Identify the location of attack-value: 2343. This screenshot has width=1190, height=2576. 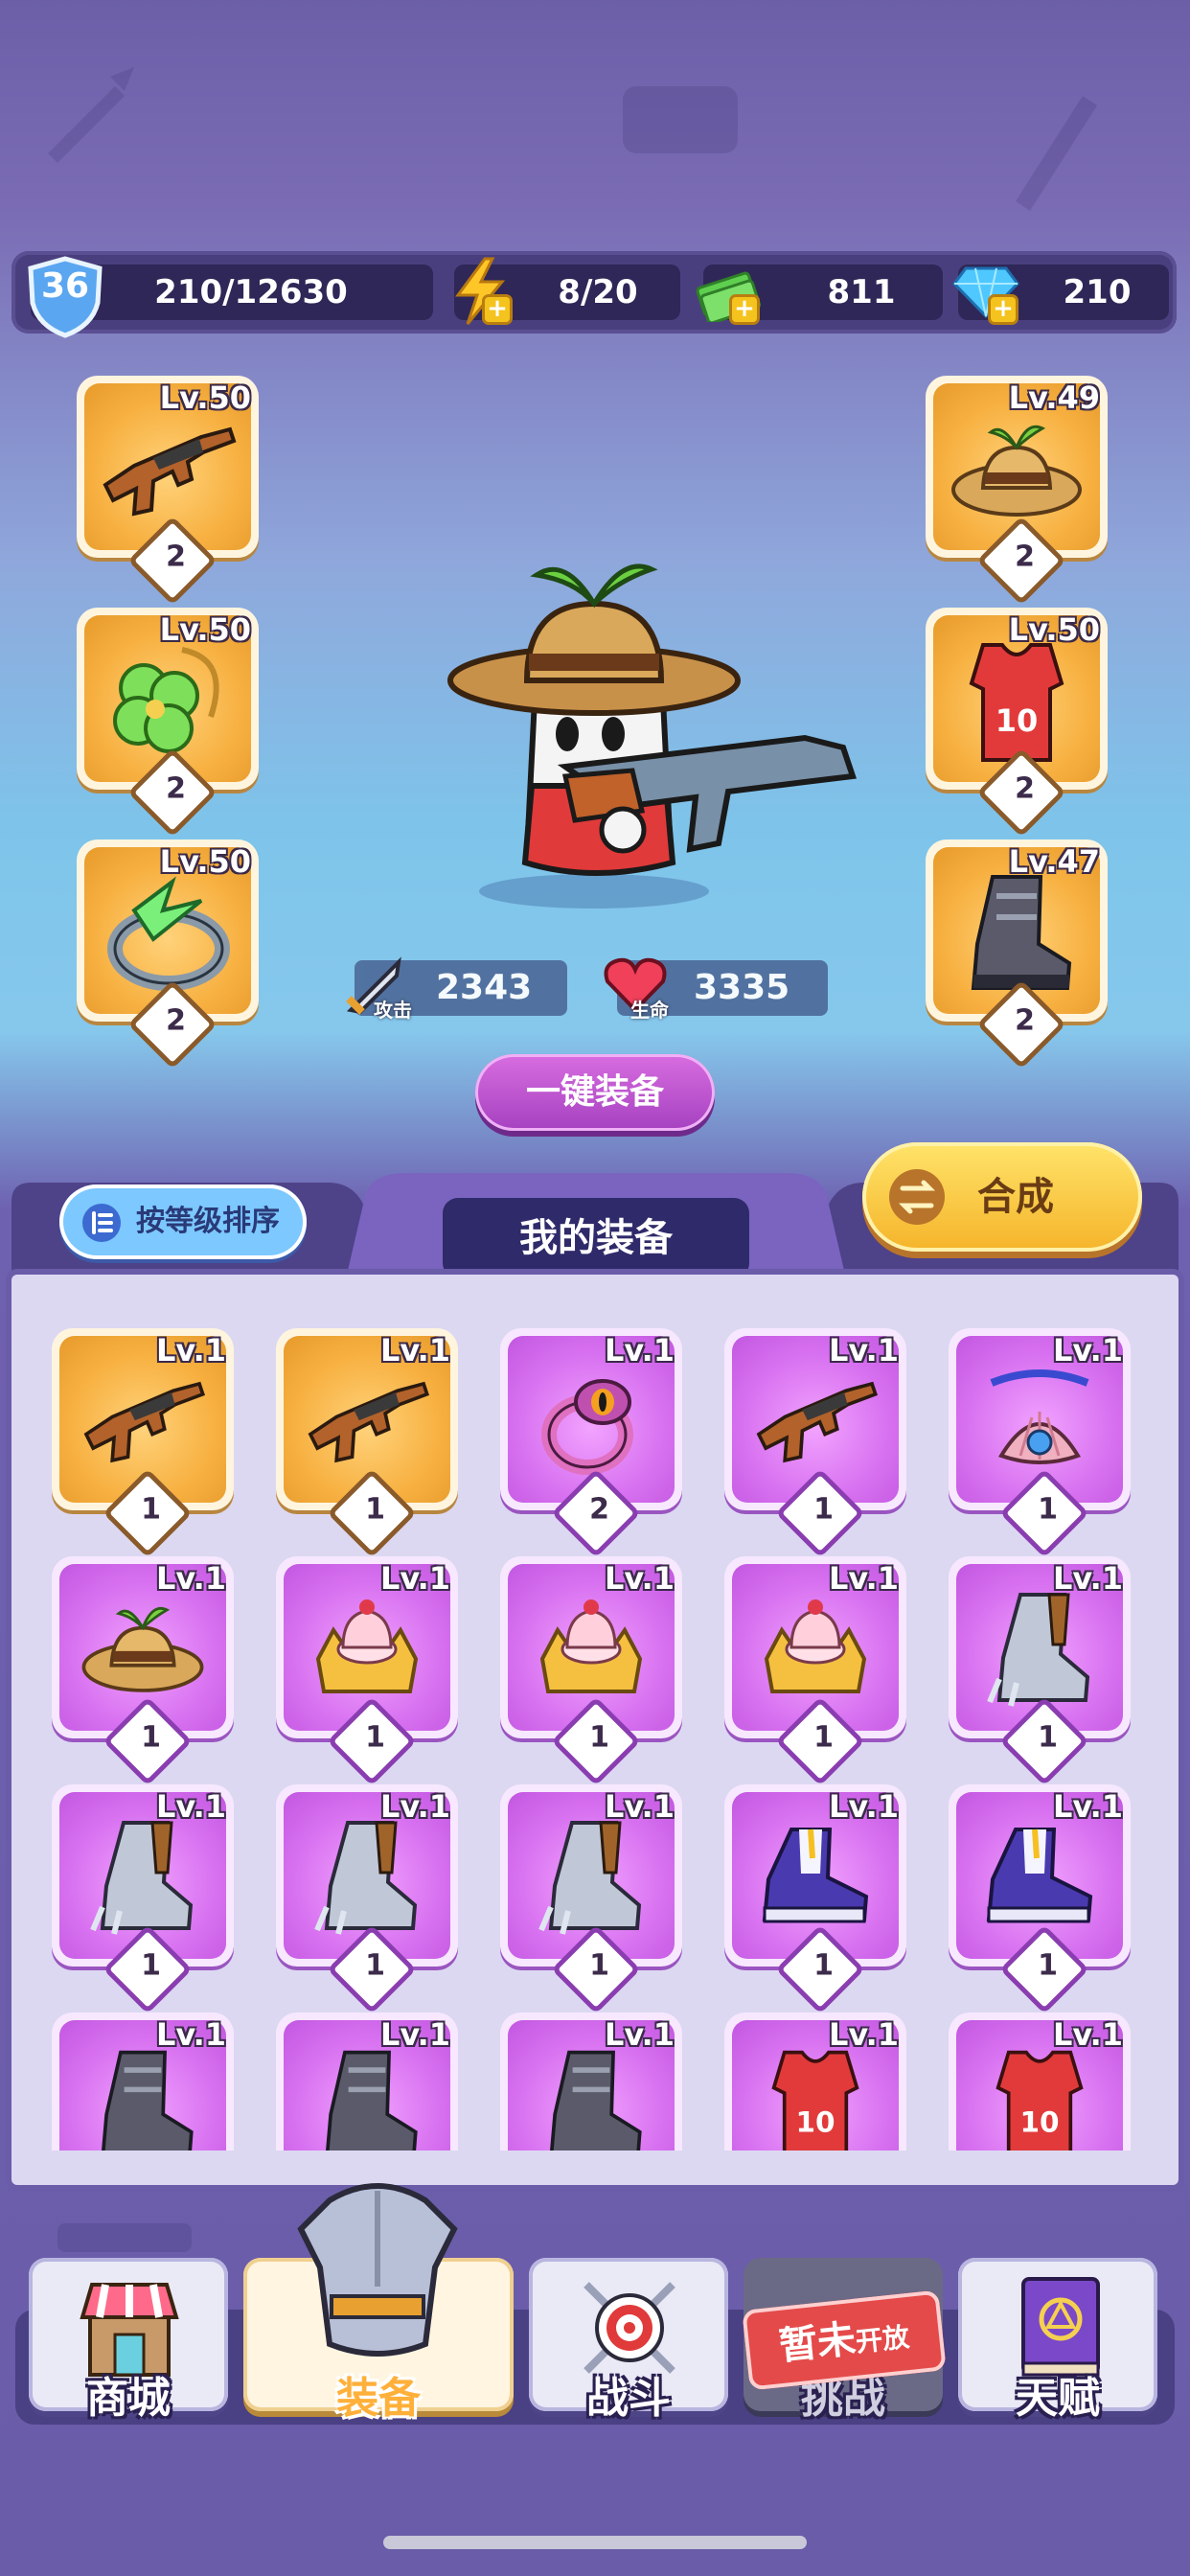
(484, 987).